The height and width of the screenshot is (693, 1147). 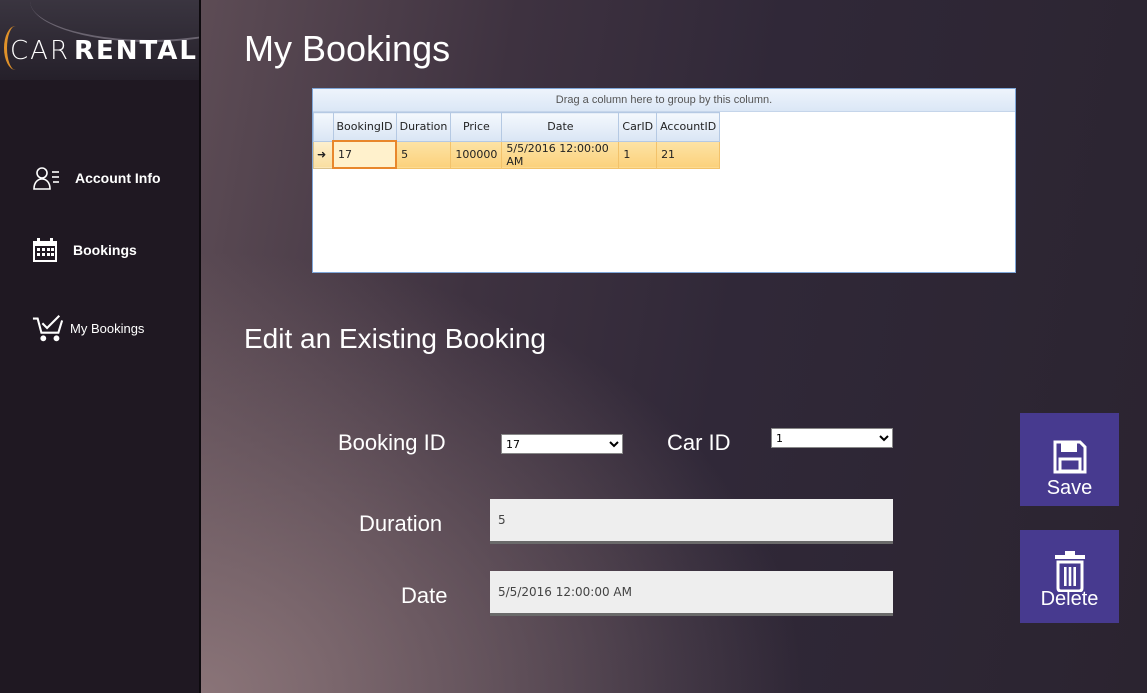 What do you see at coordinates (638, 154) in the screenshot?
I see `table-cell: 1` at bounding box center [638, 154].